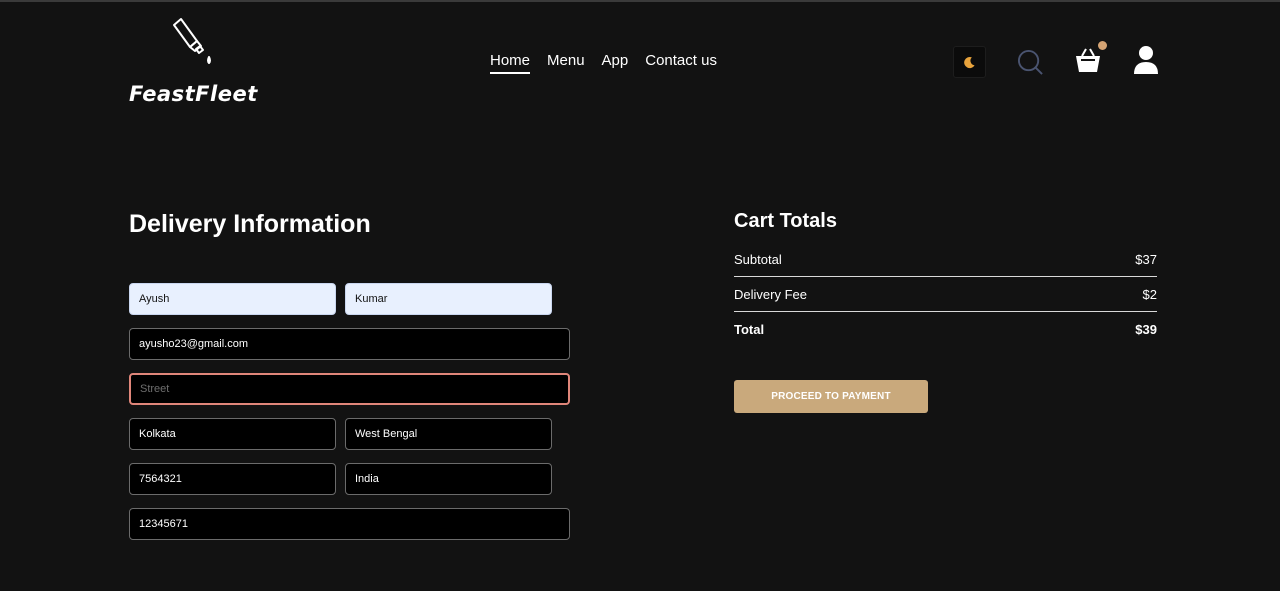  I want to click on user-icon, so click(1146, 60).